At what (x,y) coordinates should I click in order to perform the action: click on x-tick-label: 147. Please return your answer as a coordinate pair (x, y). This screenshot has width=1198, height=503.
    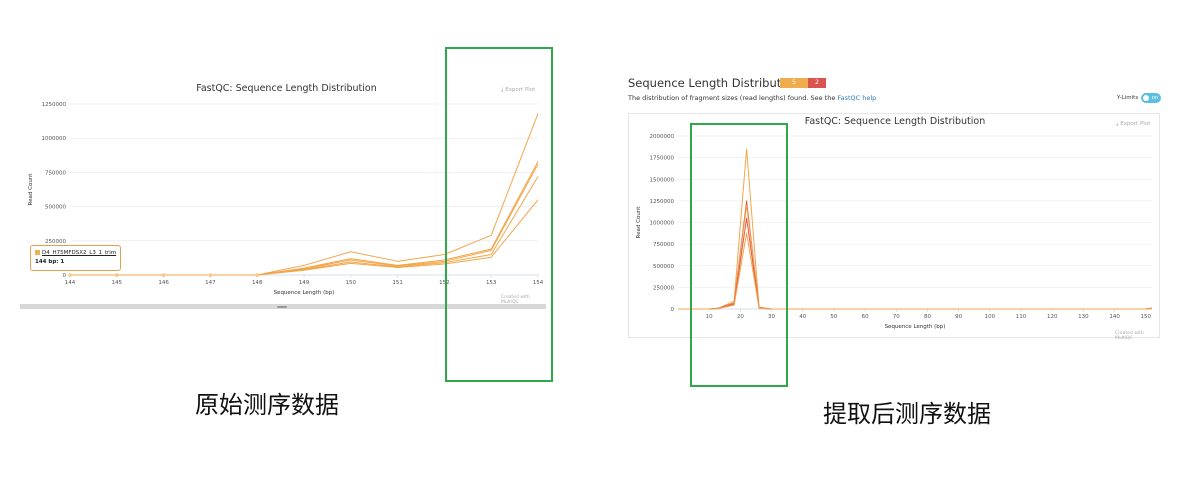
    Looking at the image, I should click on (210, 283).